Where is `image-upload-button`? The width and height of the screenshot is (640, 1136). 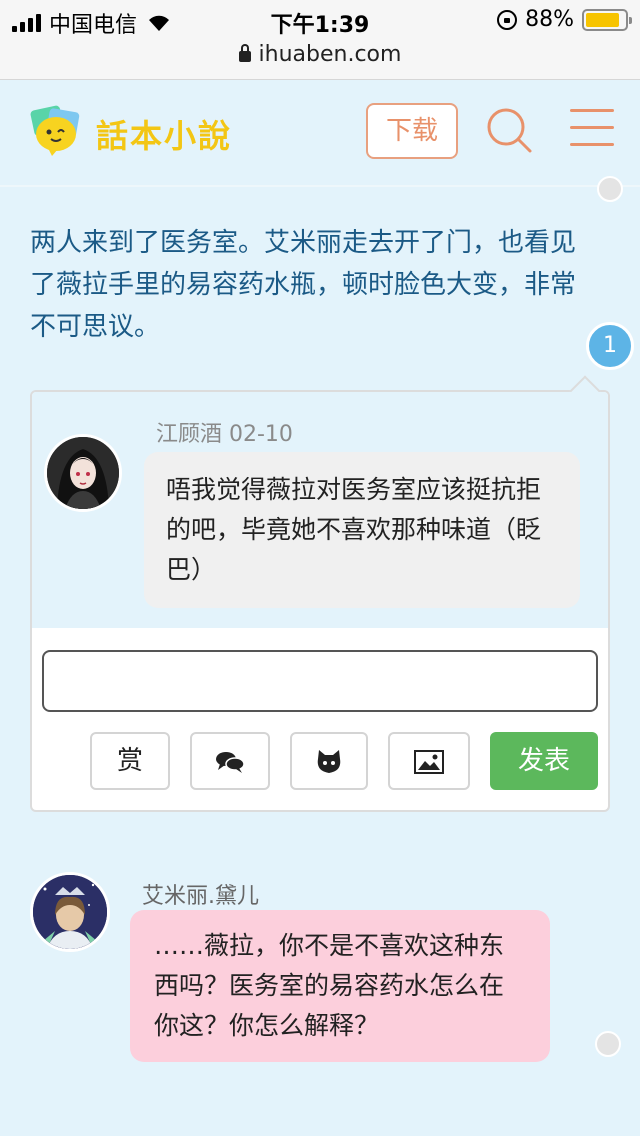 image-upload-button is located at coordinates (429, 761).